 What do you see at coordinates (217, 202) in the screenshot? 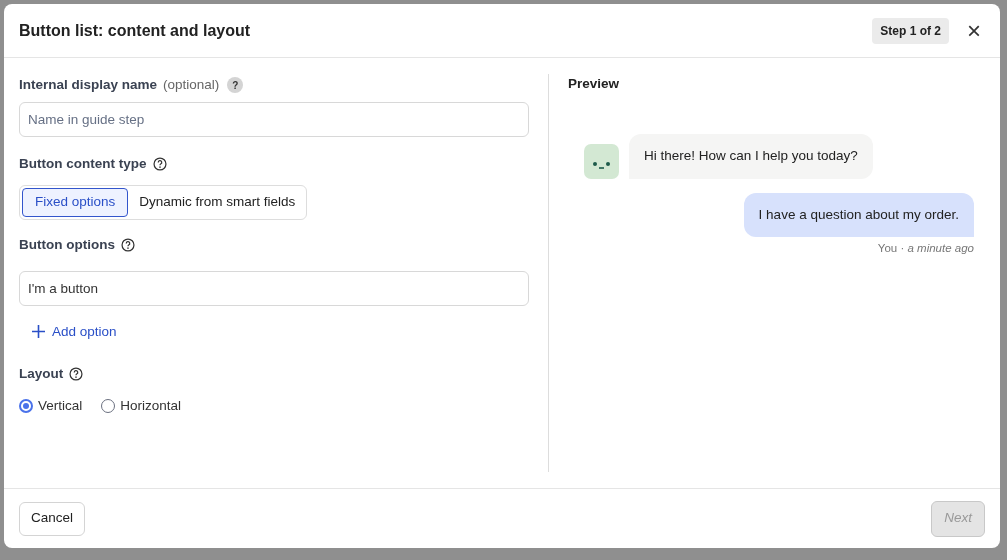
I see `segment-tab: Dynamic from smart fields` at bounding box center [217, 202].